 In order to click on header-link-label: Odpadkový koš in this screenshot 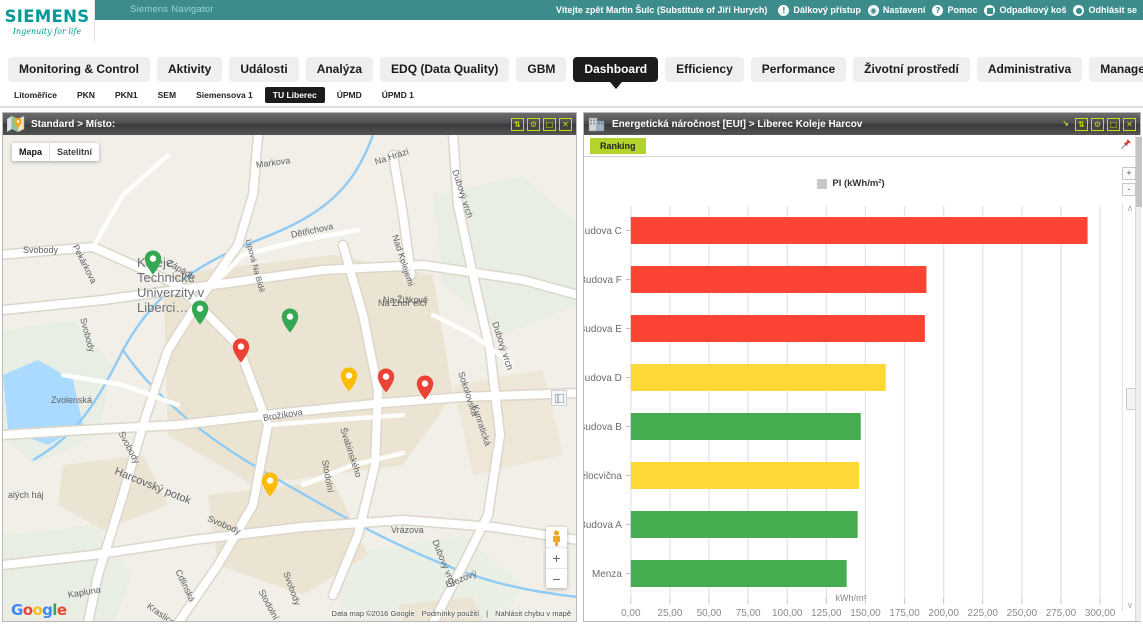, I will do `click(1033, 10)`.